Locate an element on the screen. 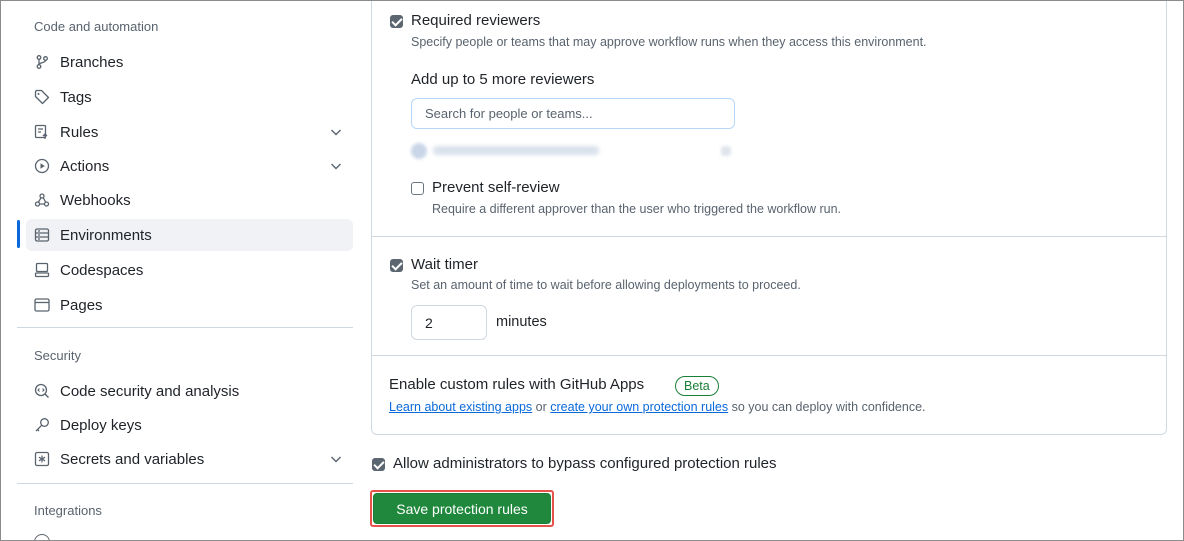 The width and height of the screenshot is (1184, 541). sidebar-item-label: Deploy keys is located at coordinates (101, 425).